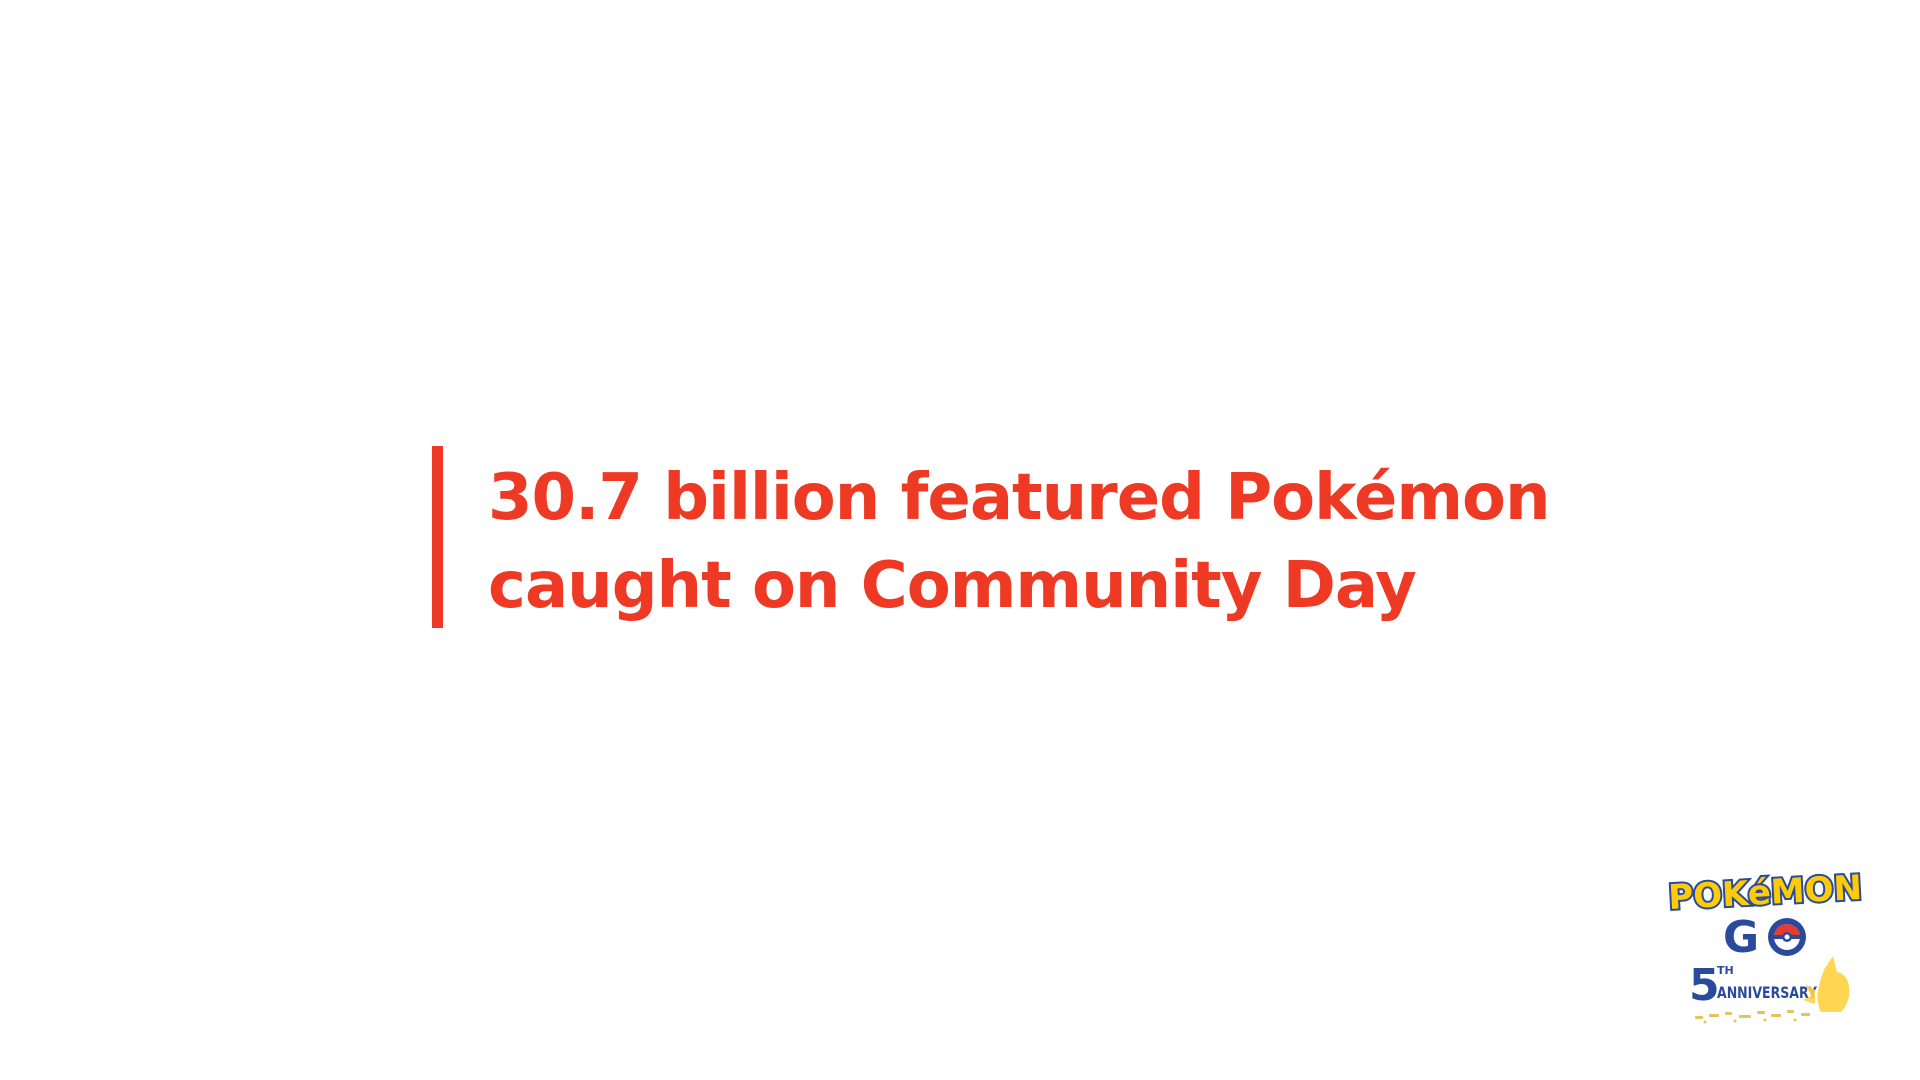 The image size is (1920, 1080). Describe the element at coordinates (437, 537) in the screenshot. I see `accent-bar` at that location.